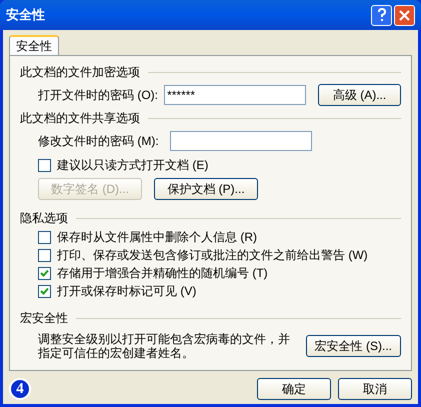 The width and height of the screenshot is (421, 407). What do you see at coordinates (241, 141) in the screenshot?
I see `password-field` at bounding box center [241, 141].